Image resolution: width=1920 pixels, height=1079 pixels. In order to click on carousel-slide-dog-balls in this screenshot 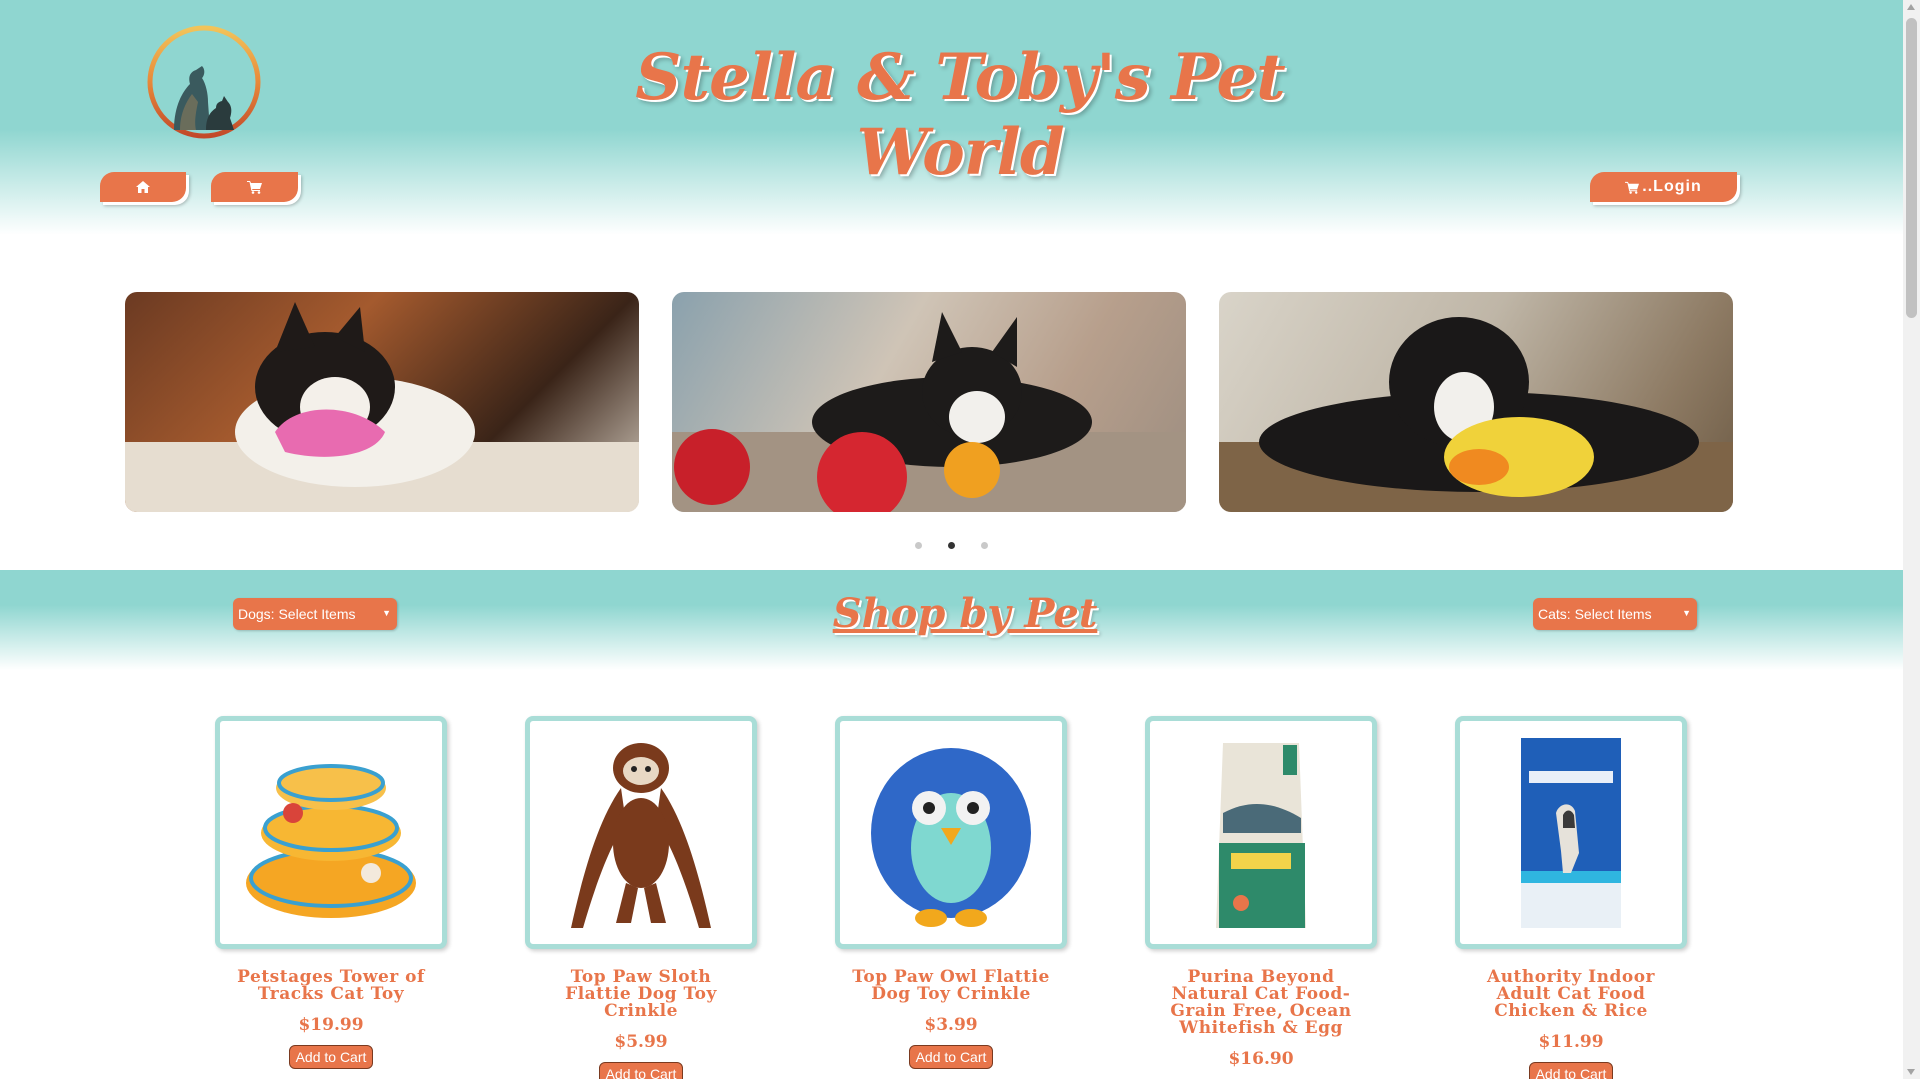, I will do `click(929, 402)`.